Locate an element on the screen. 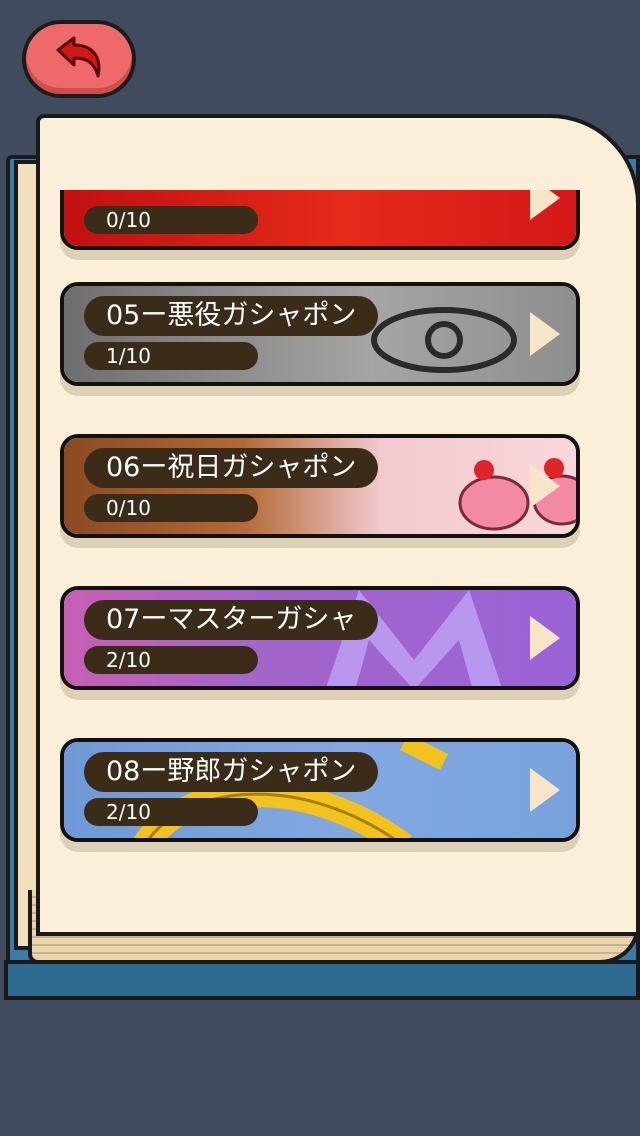 The width and height of the screenshot is (640, 1136). book-cover-bottom is located at coordinates (322, 980).